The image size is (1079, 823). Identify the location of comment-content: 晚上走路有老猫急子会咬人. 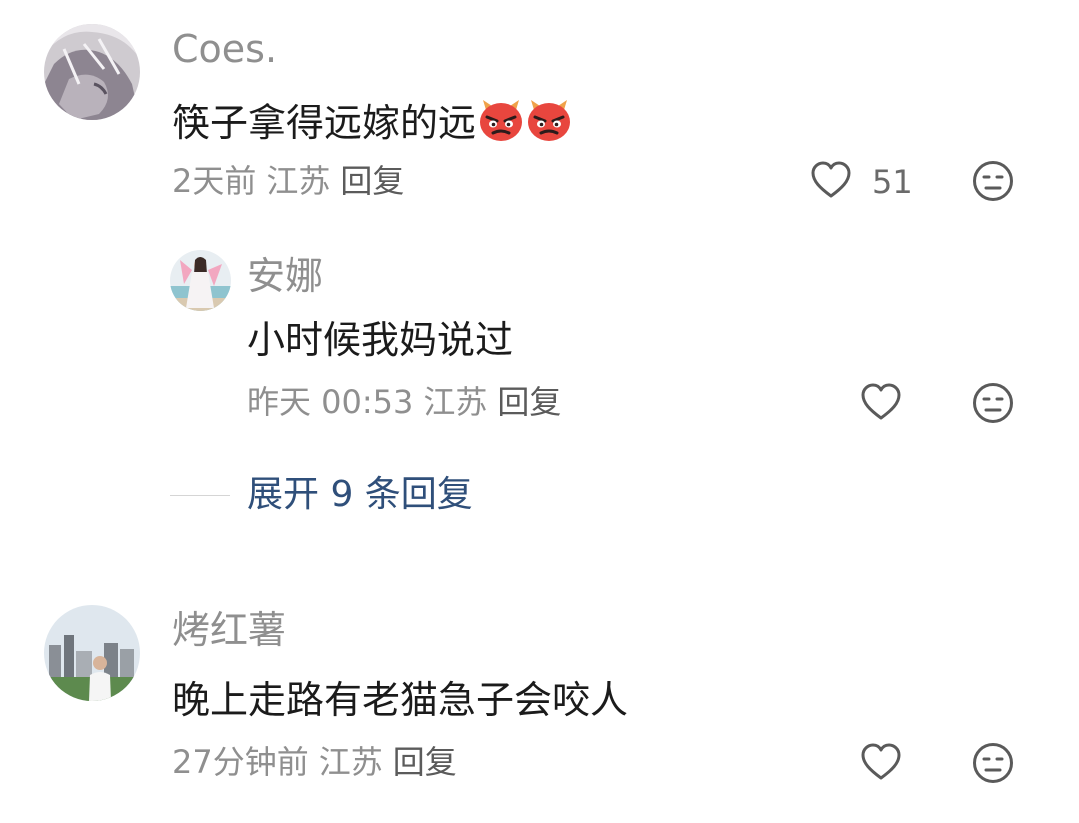
(400, 700).